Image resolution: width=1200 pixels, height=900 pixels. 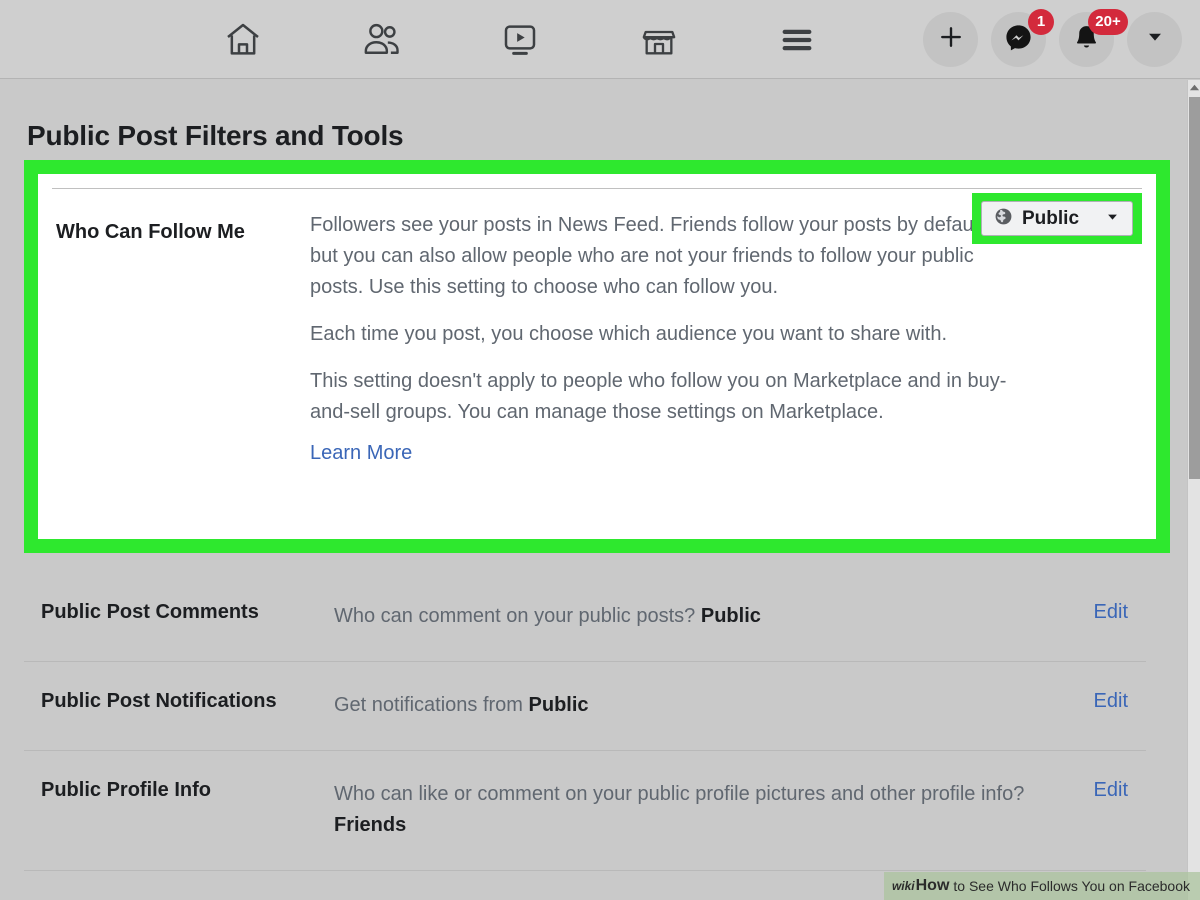 I want to click on nav-tab-marketplace, so click(x=659, y=40).